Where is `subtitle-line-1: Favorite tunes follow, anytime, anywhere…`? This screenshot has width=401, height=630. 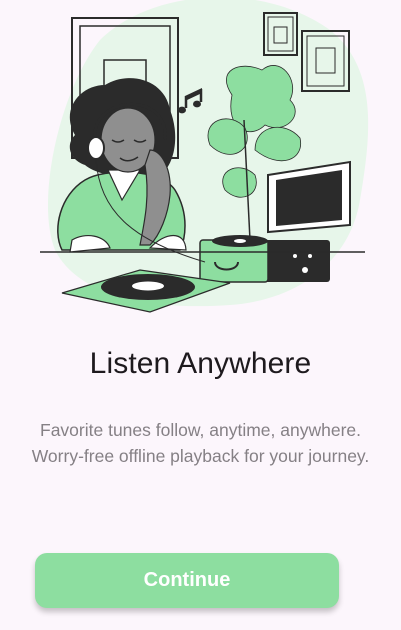 subtitle-line-1: Favorite tunes follow, anytime, anywhere… is located at coordinates (200, 430).